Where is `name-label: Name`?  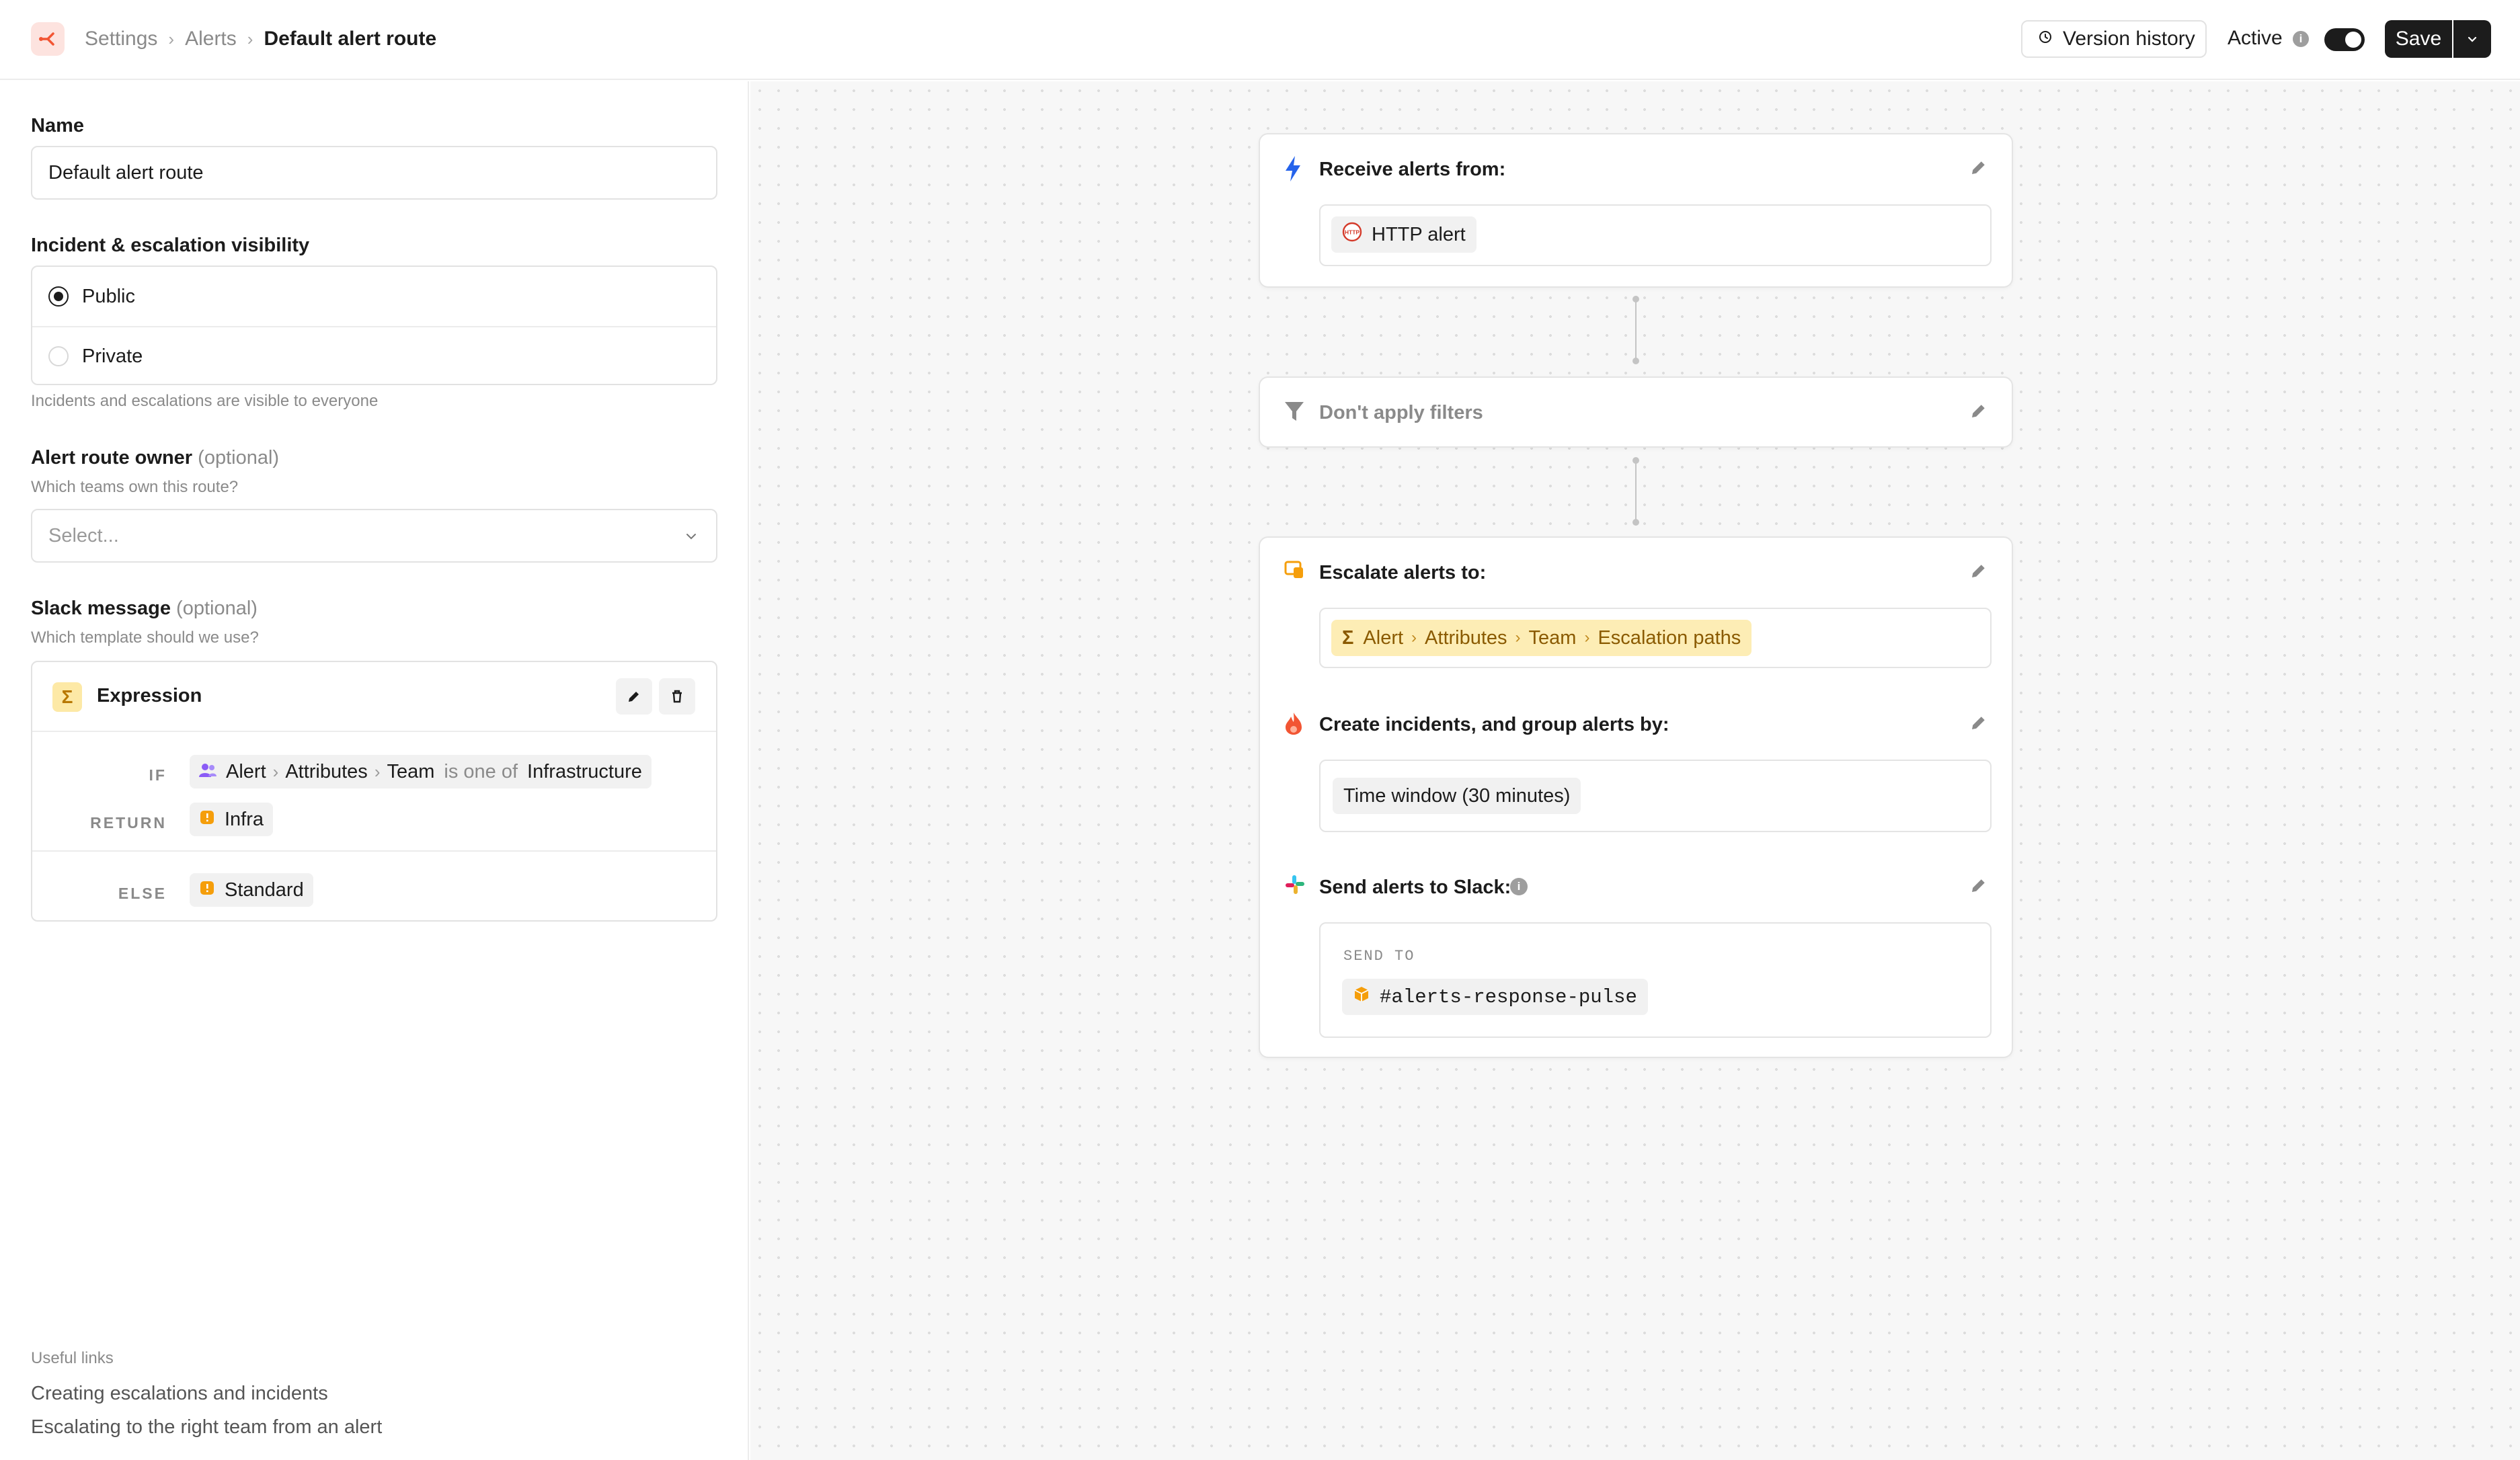 name-label: Name is located at coordinates (57, 125).